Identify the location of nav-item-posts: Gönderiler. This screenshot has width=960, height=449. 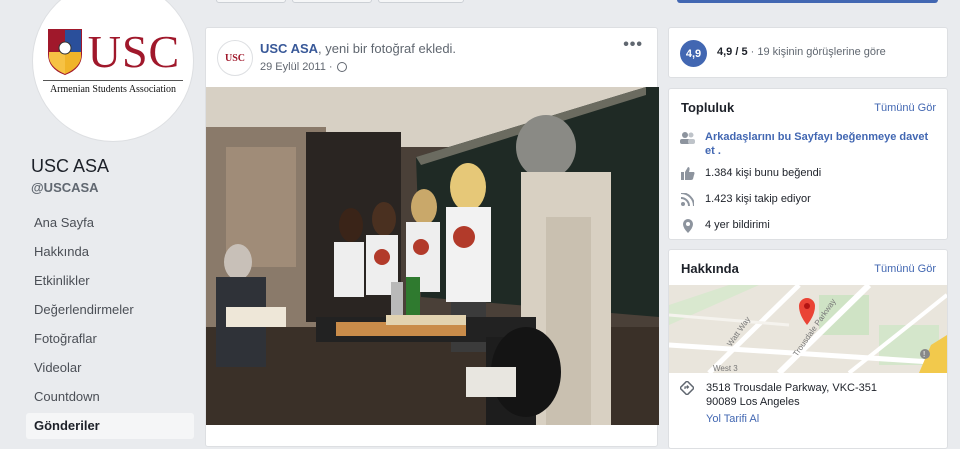
(110, 426).